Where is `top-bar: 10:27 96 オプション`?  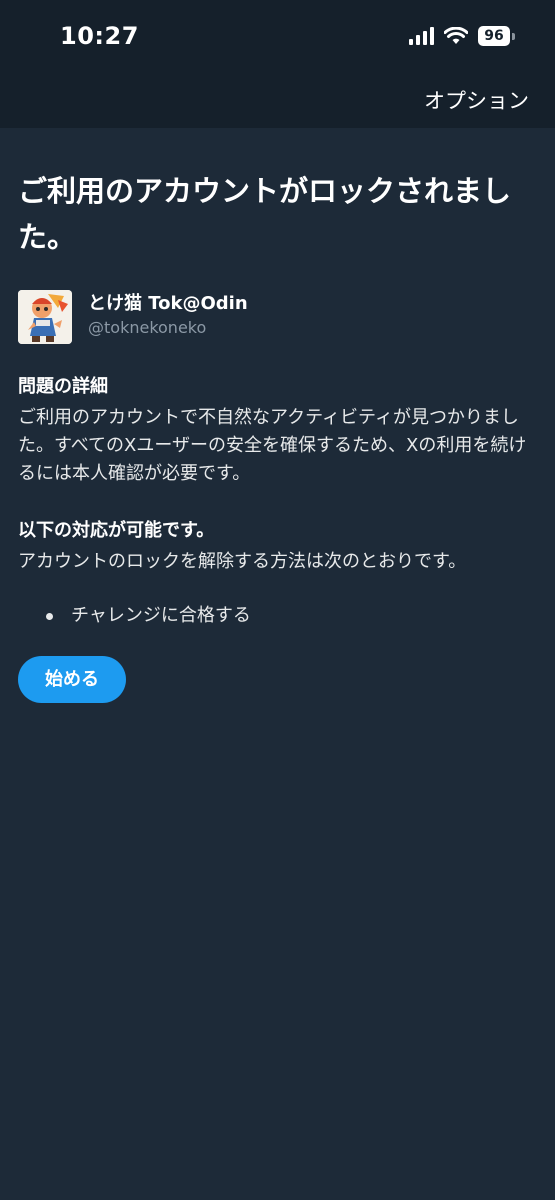 top-bar: 10:27 96 オプション is located at coordinates (277, 64).